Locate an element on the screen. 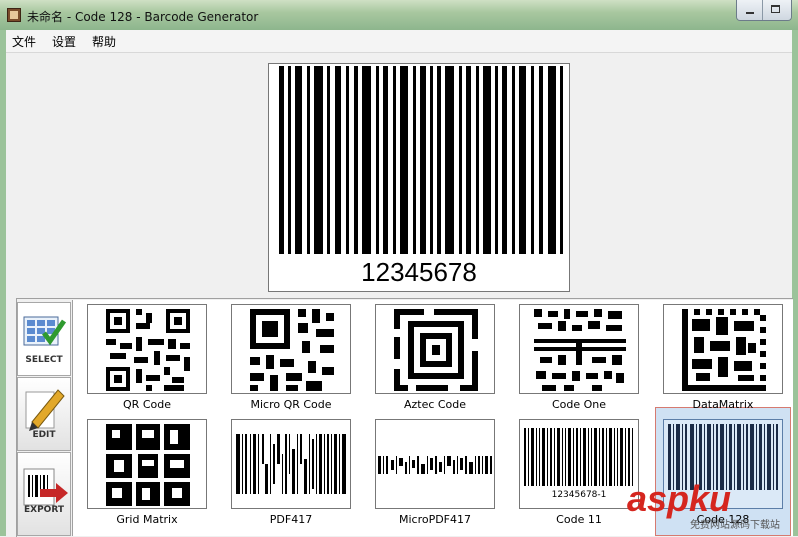  menu-help: 帮助 is located at coordinates (104, 41).